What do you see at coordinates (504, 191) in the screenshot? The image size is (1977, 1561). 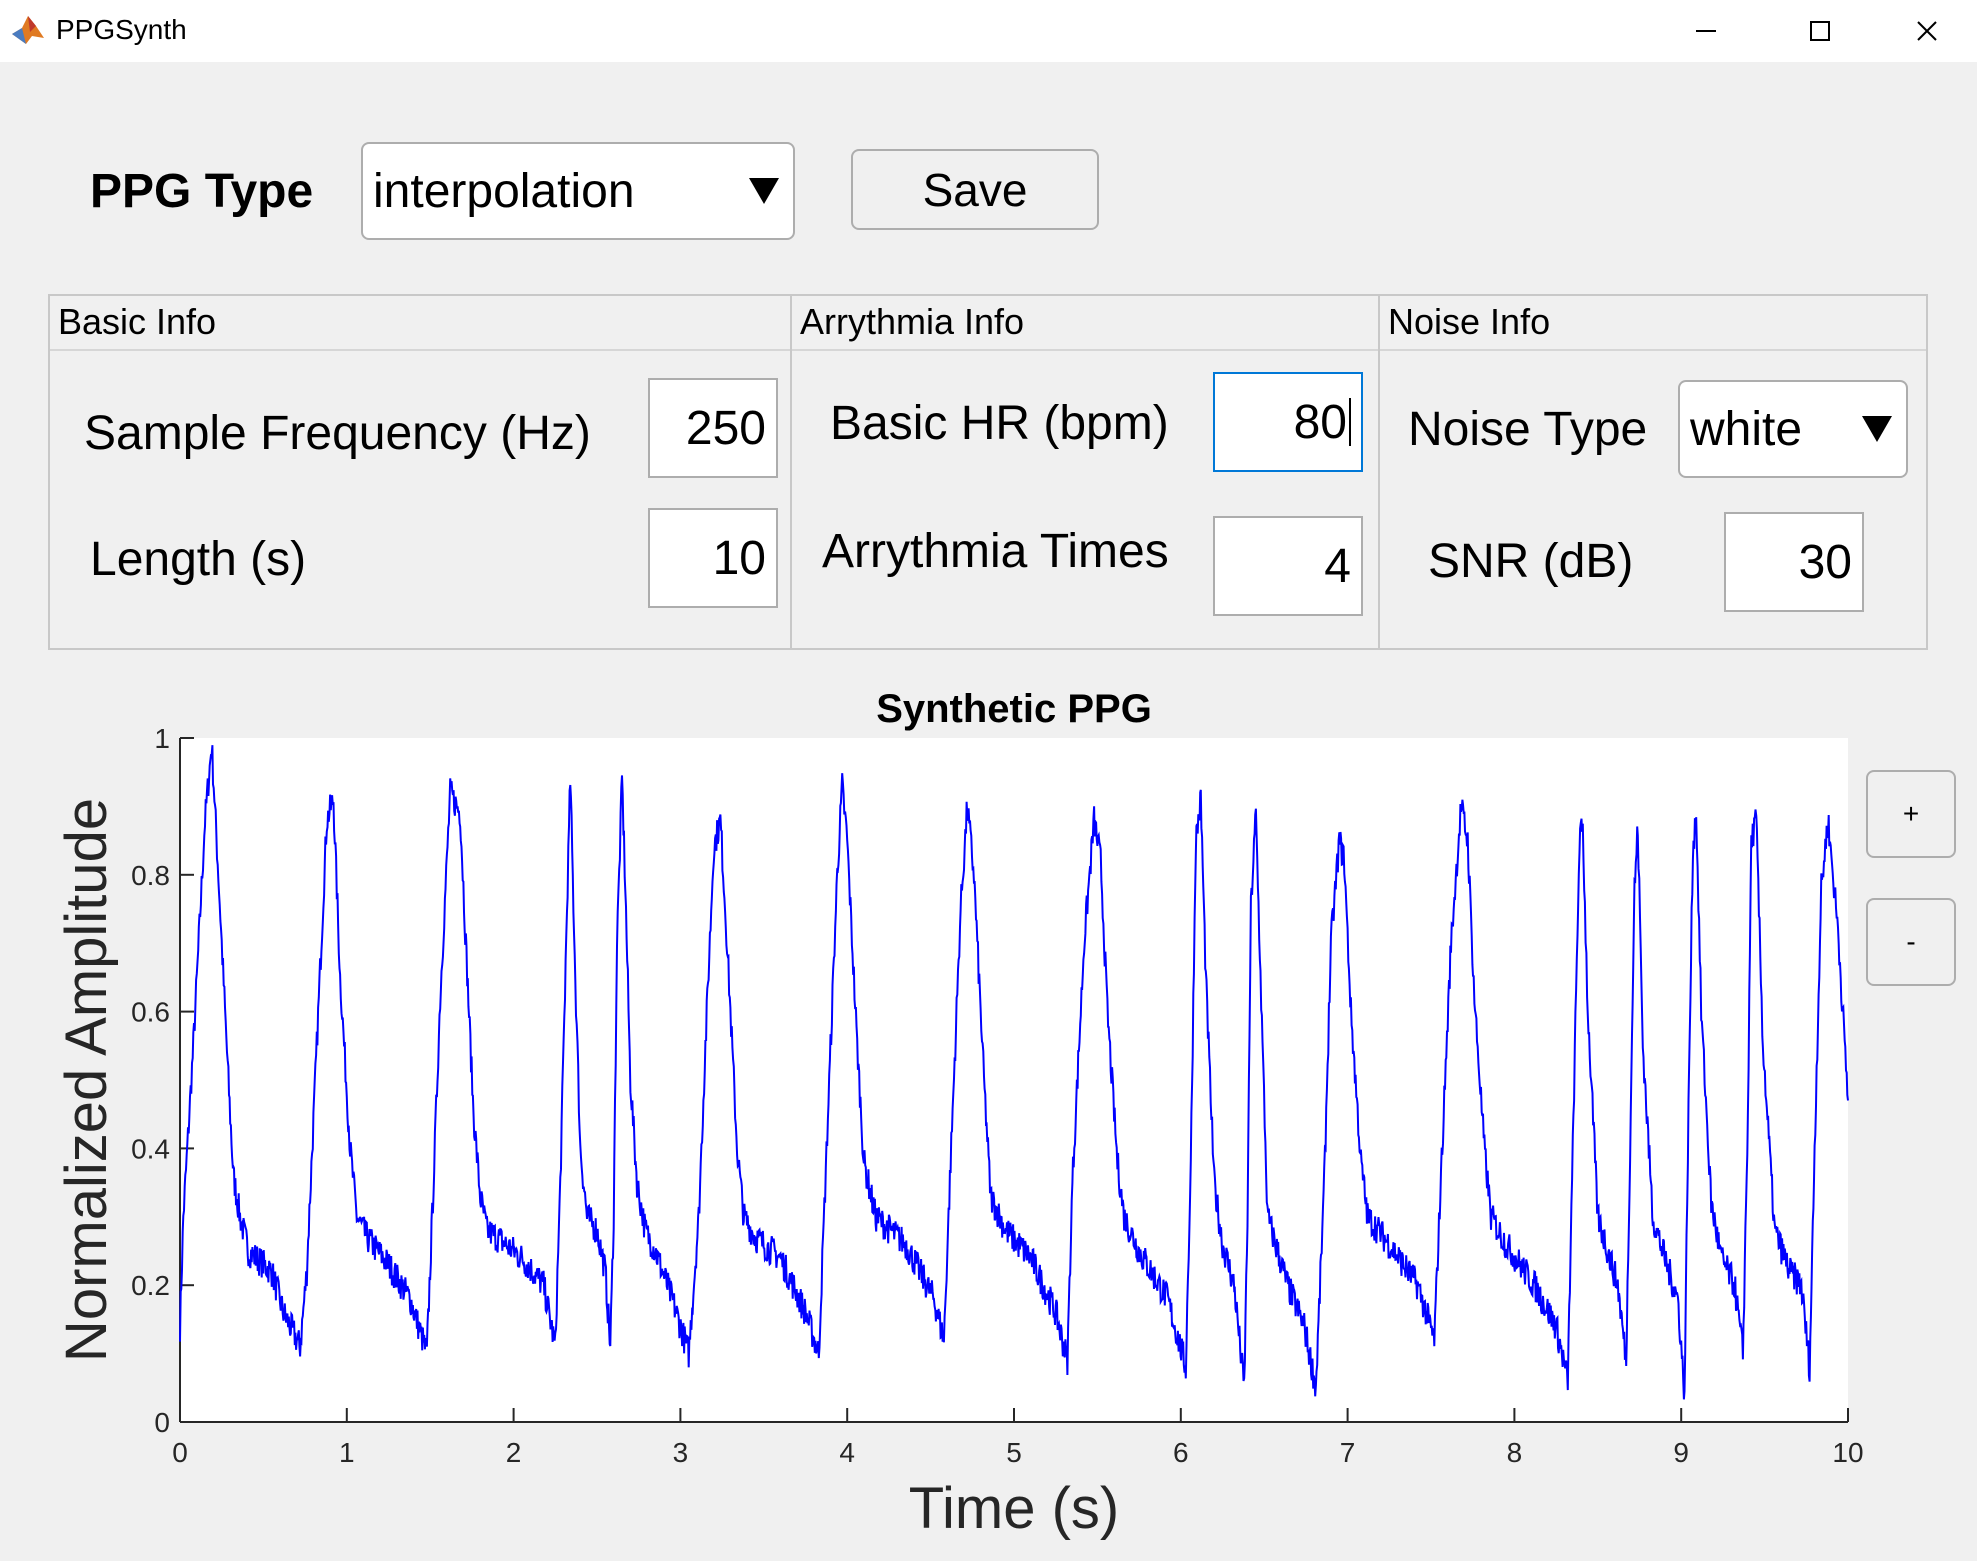 I see `ppg-type-value: interpolation` at bounding box center [504, 191].